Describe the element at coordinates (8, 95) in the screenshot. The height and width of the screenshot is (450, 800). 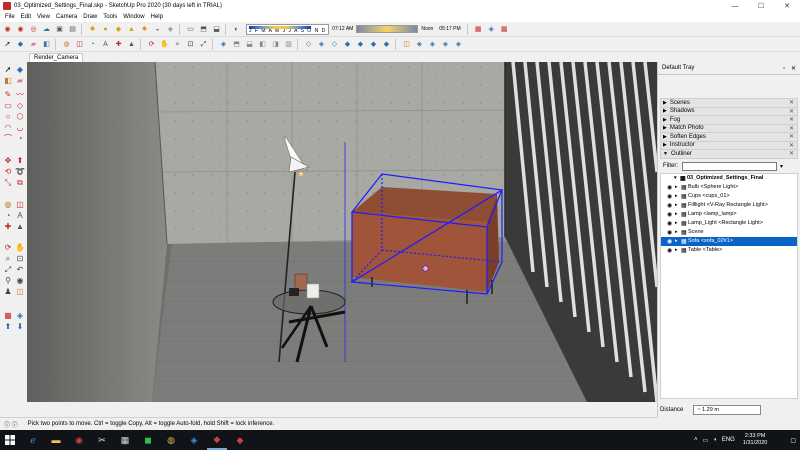
I see `line-icon: ✎` at that location.